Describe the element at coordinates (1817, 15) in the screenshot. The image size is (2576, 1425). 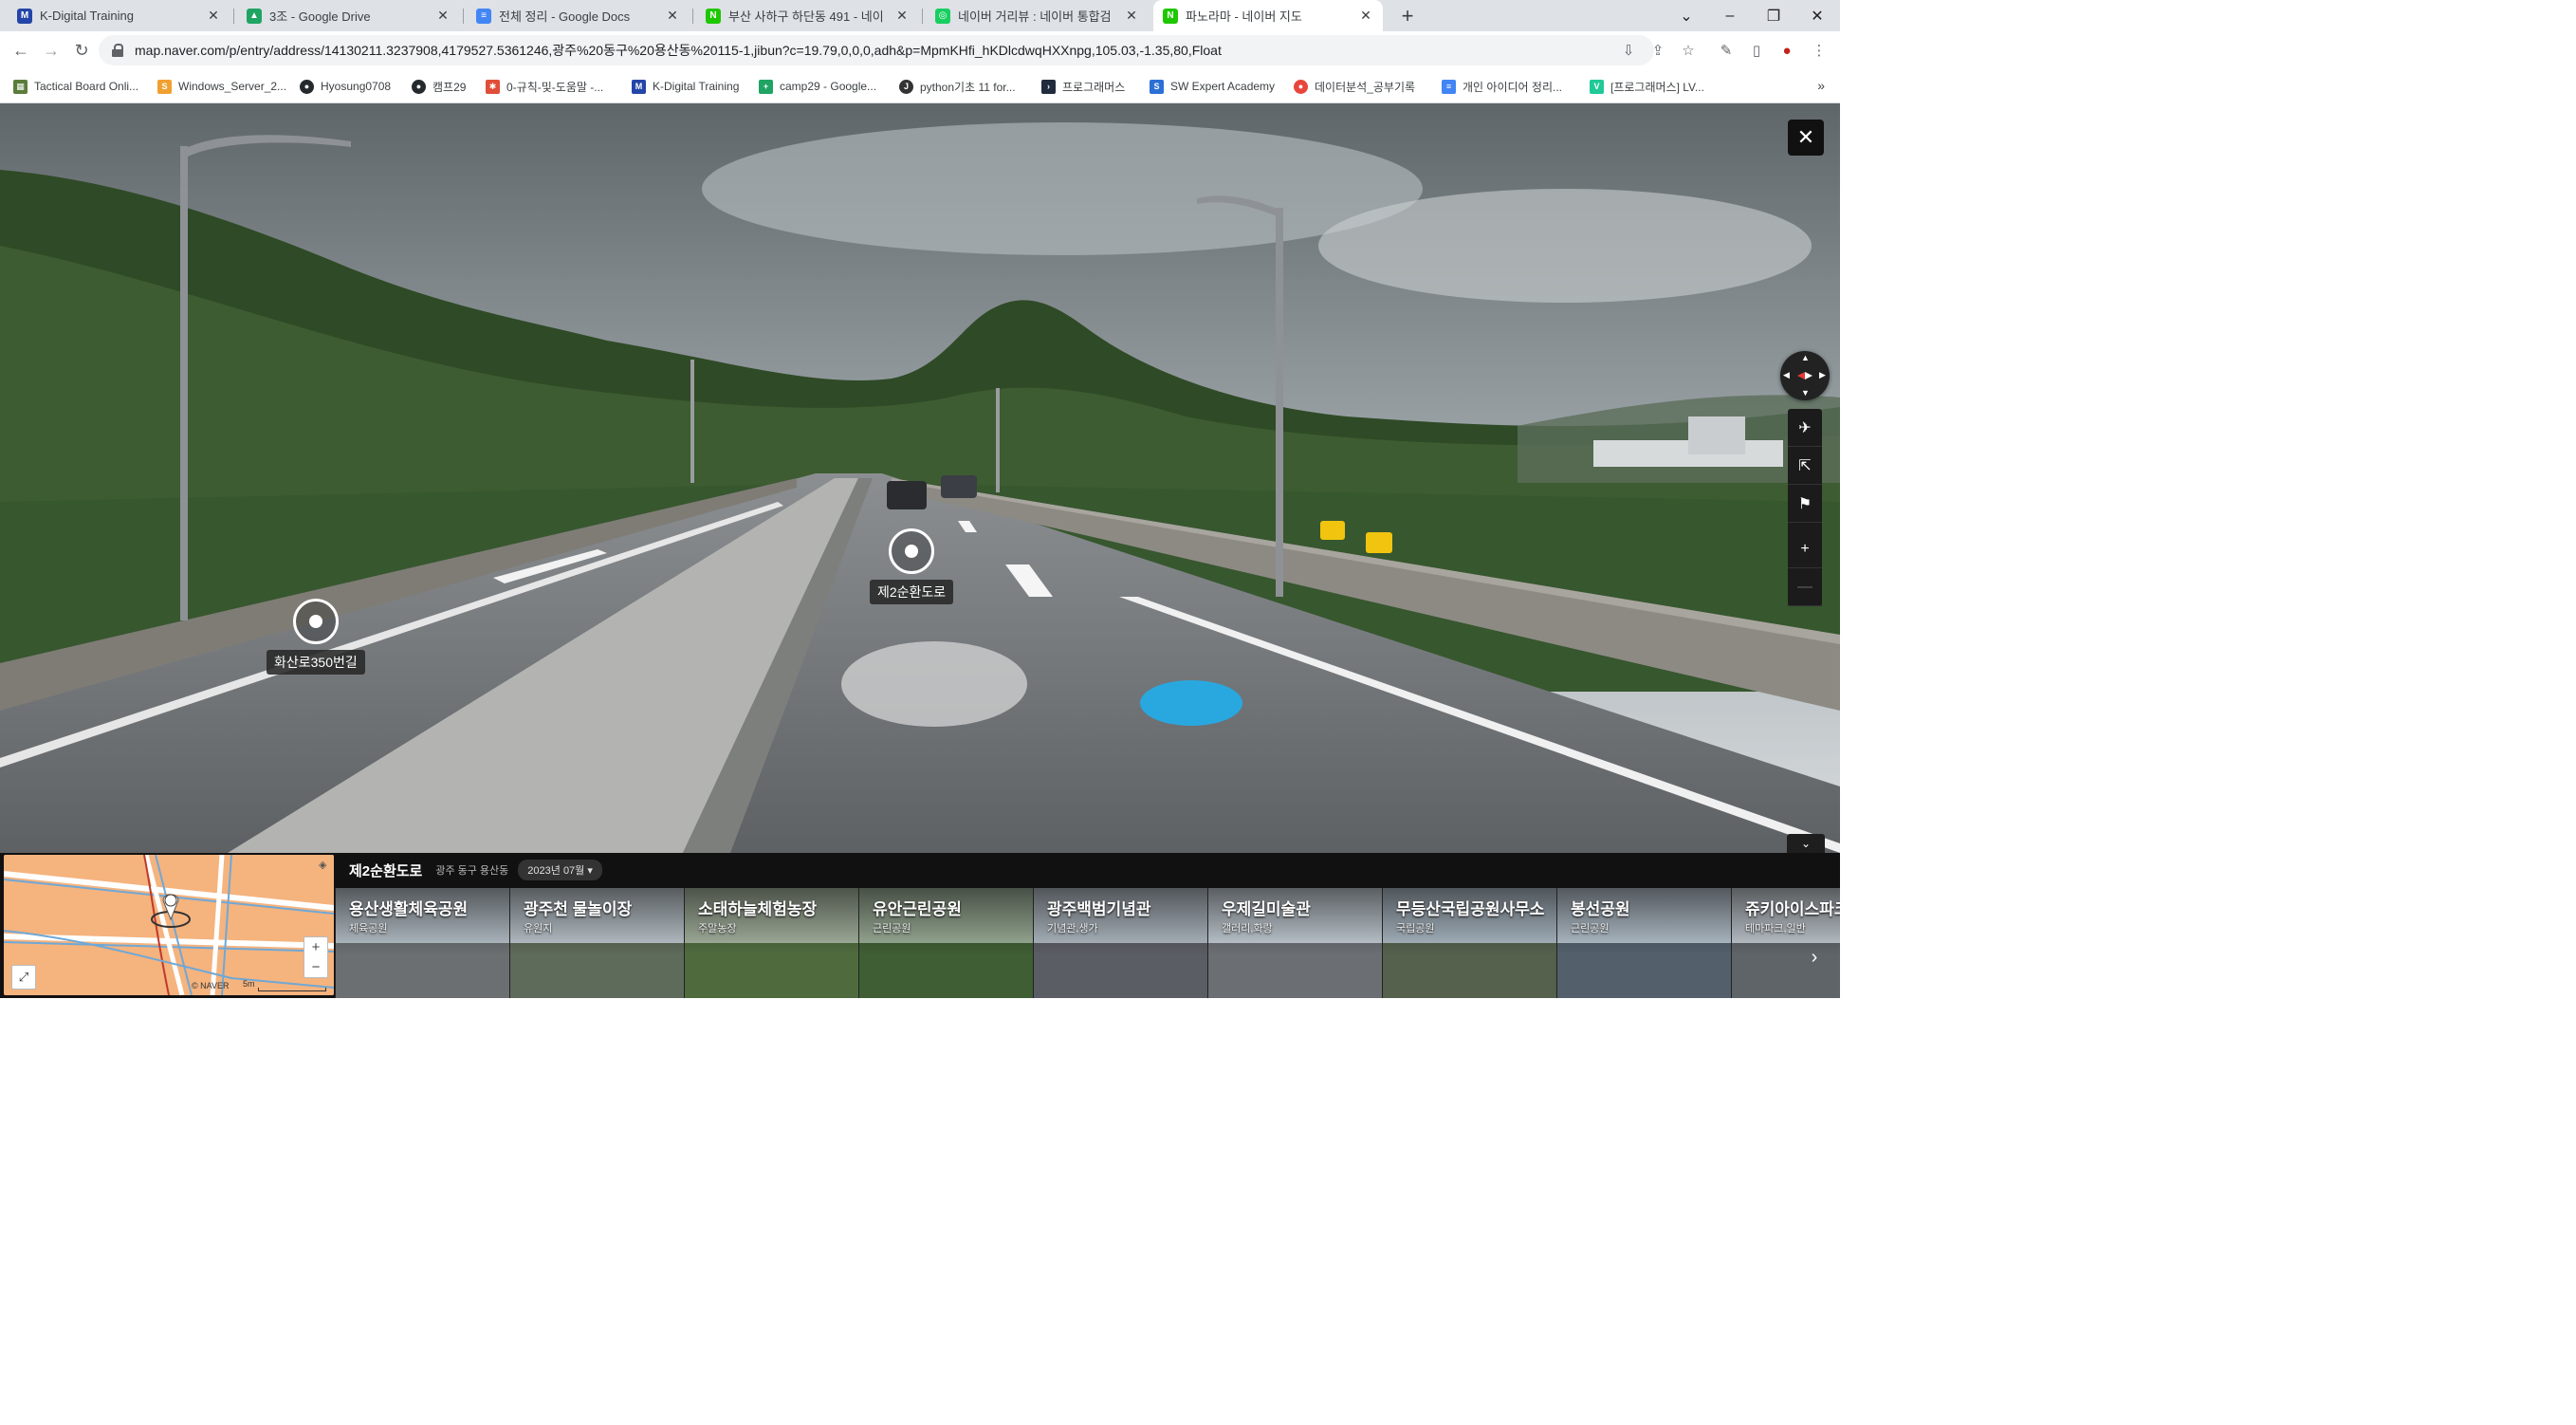
I see `window-close-button: ✕` at that location.